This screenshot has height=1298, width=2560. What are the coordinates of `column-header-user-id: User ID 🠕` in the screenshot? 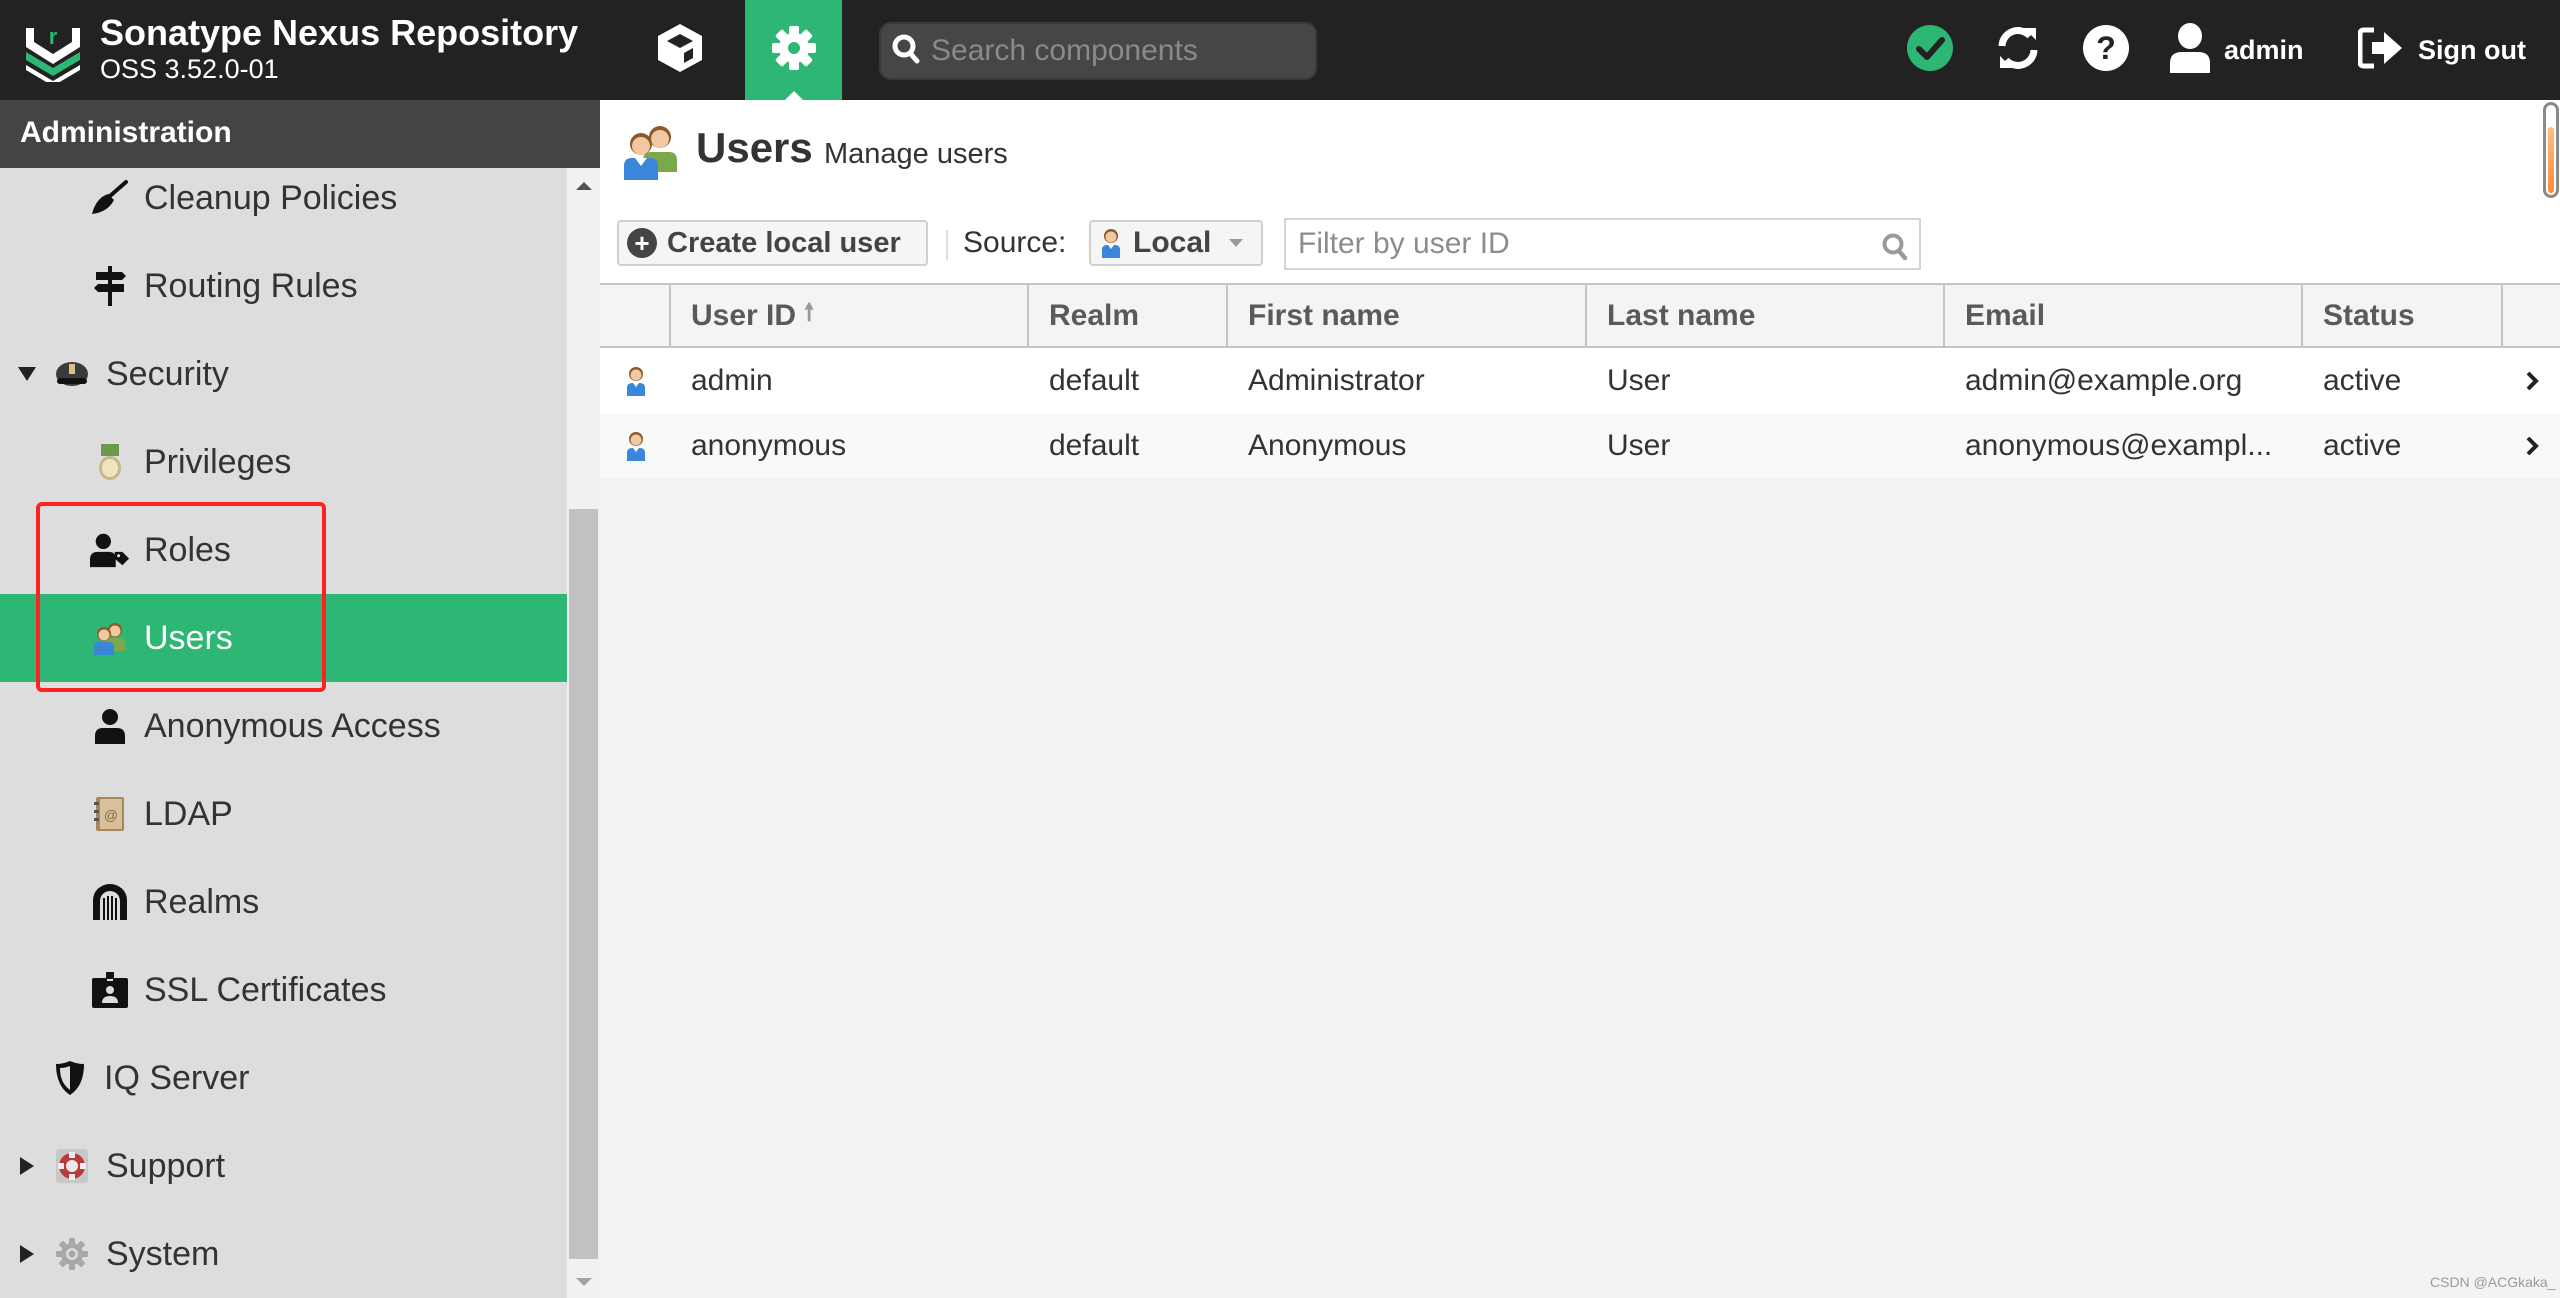 It's located at (850, 315).